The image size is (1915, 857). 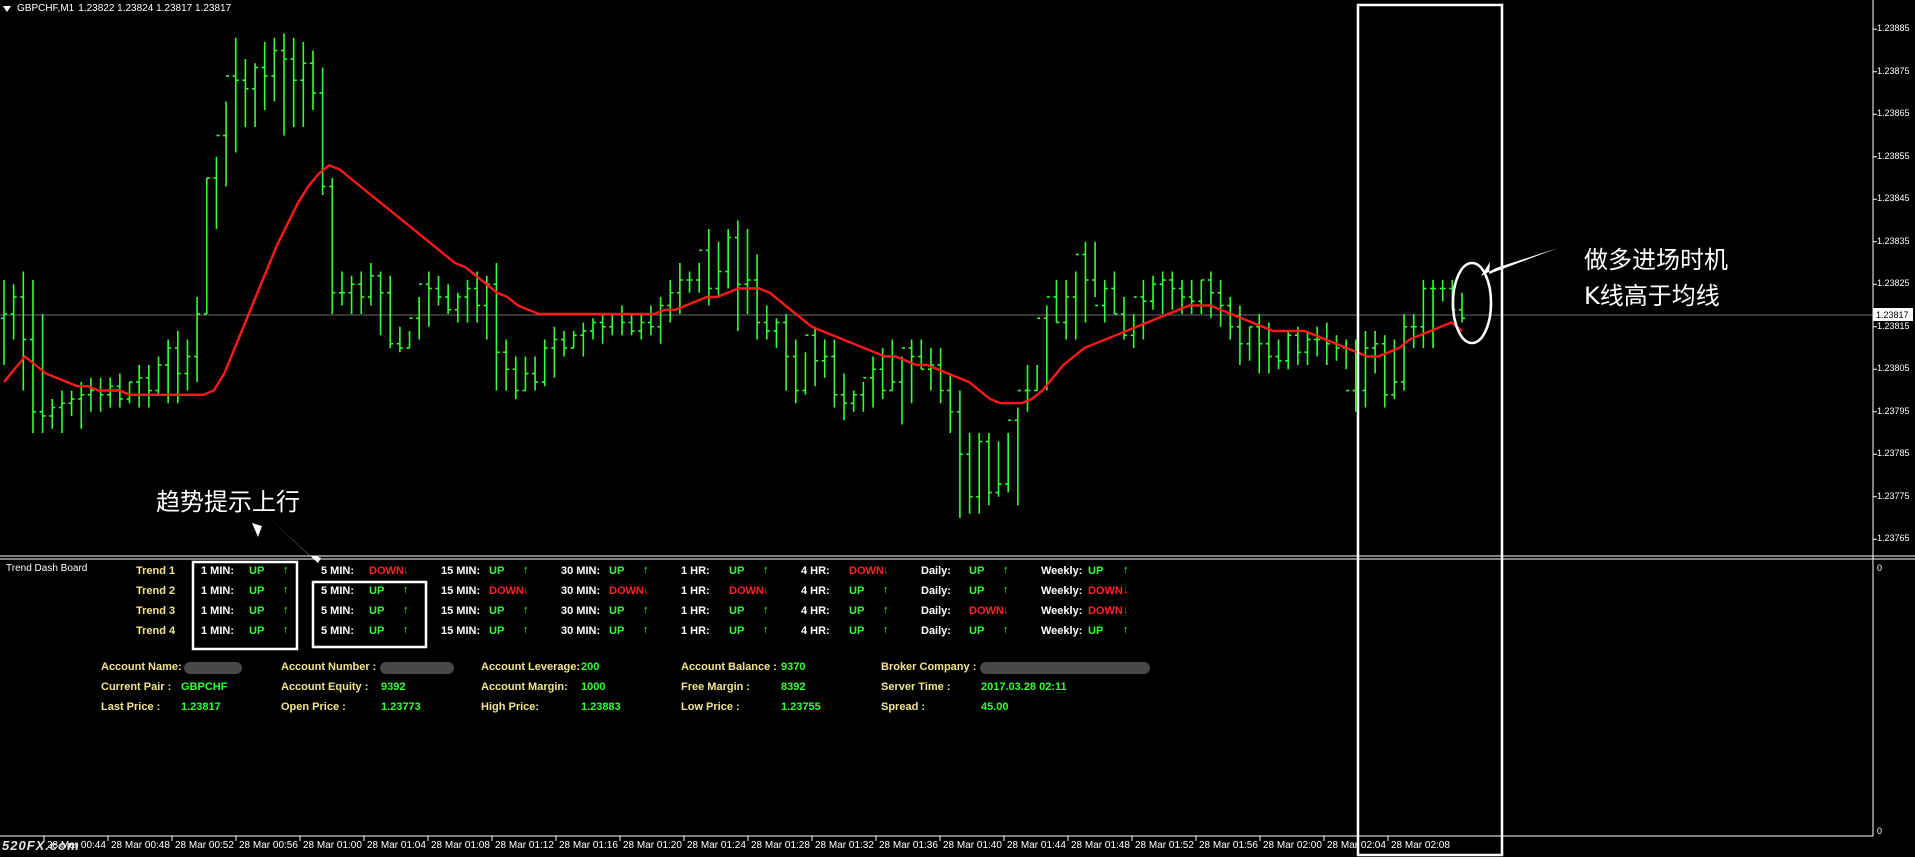 What do you see at coordinates (524, 687) in the screenshot?
I see `account-field-label: Account Margin:` at bounding box center [524, 687].